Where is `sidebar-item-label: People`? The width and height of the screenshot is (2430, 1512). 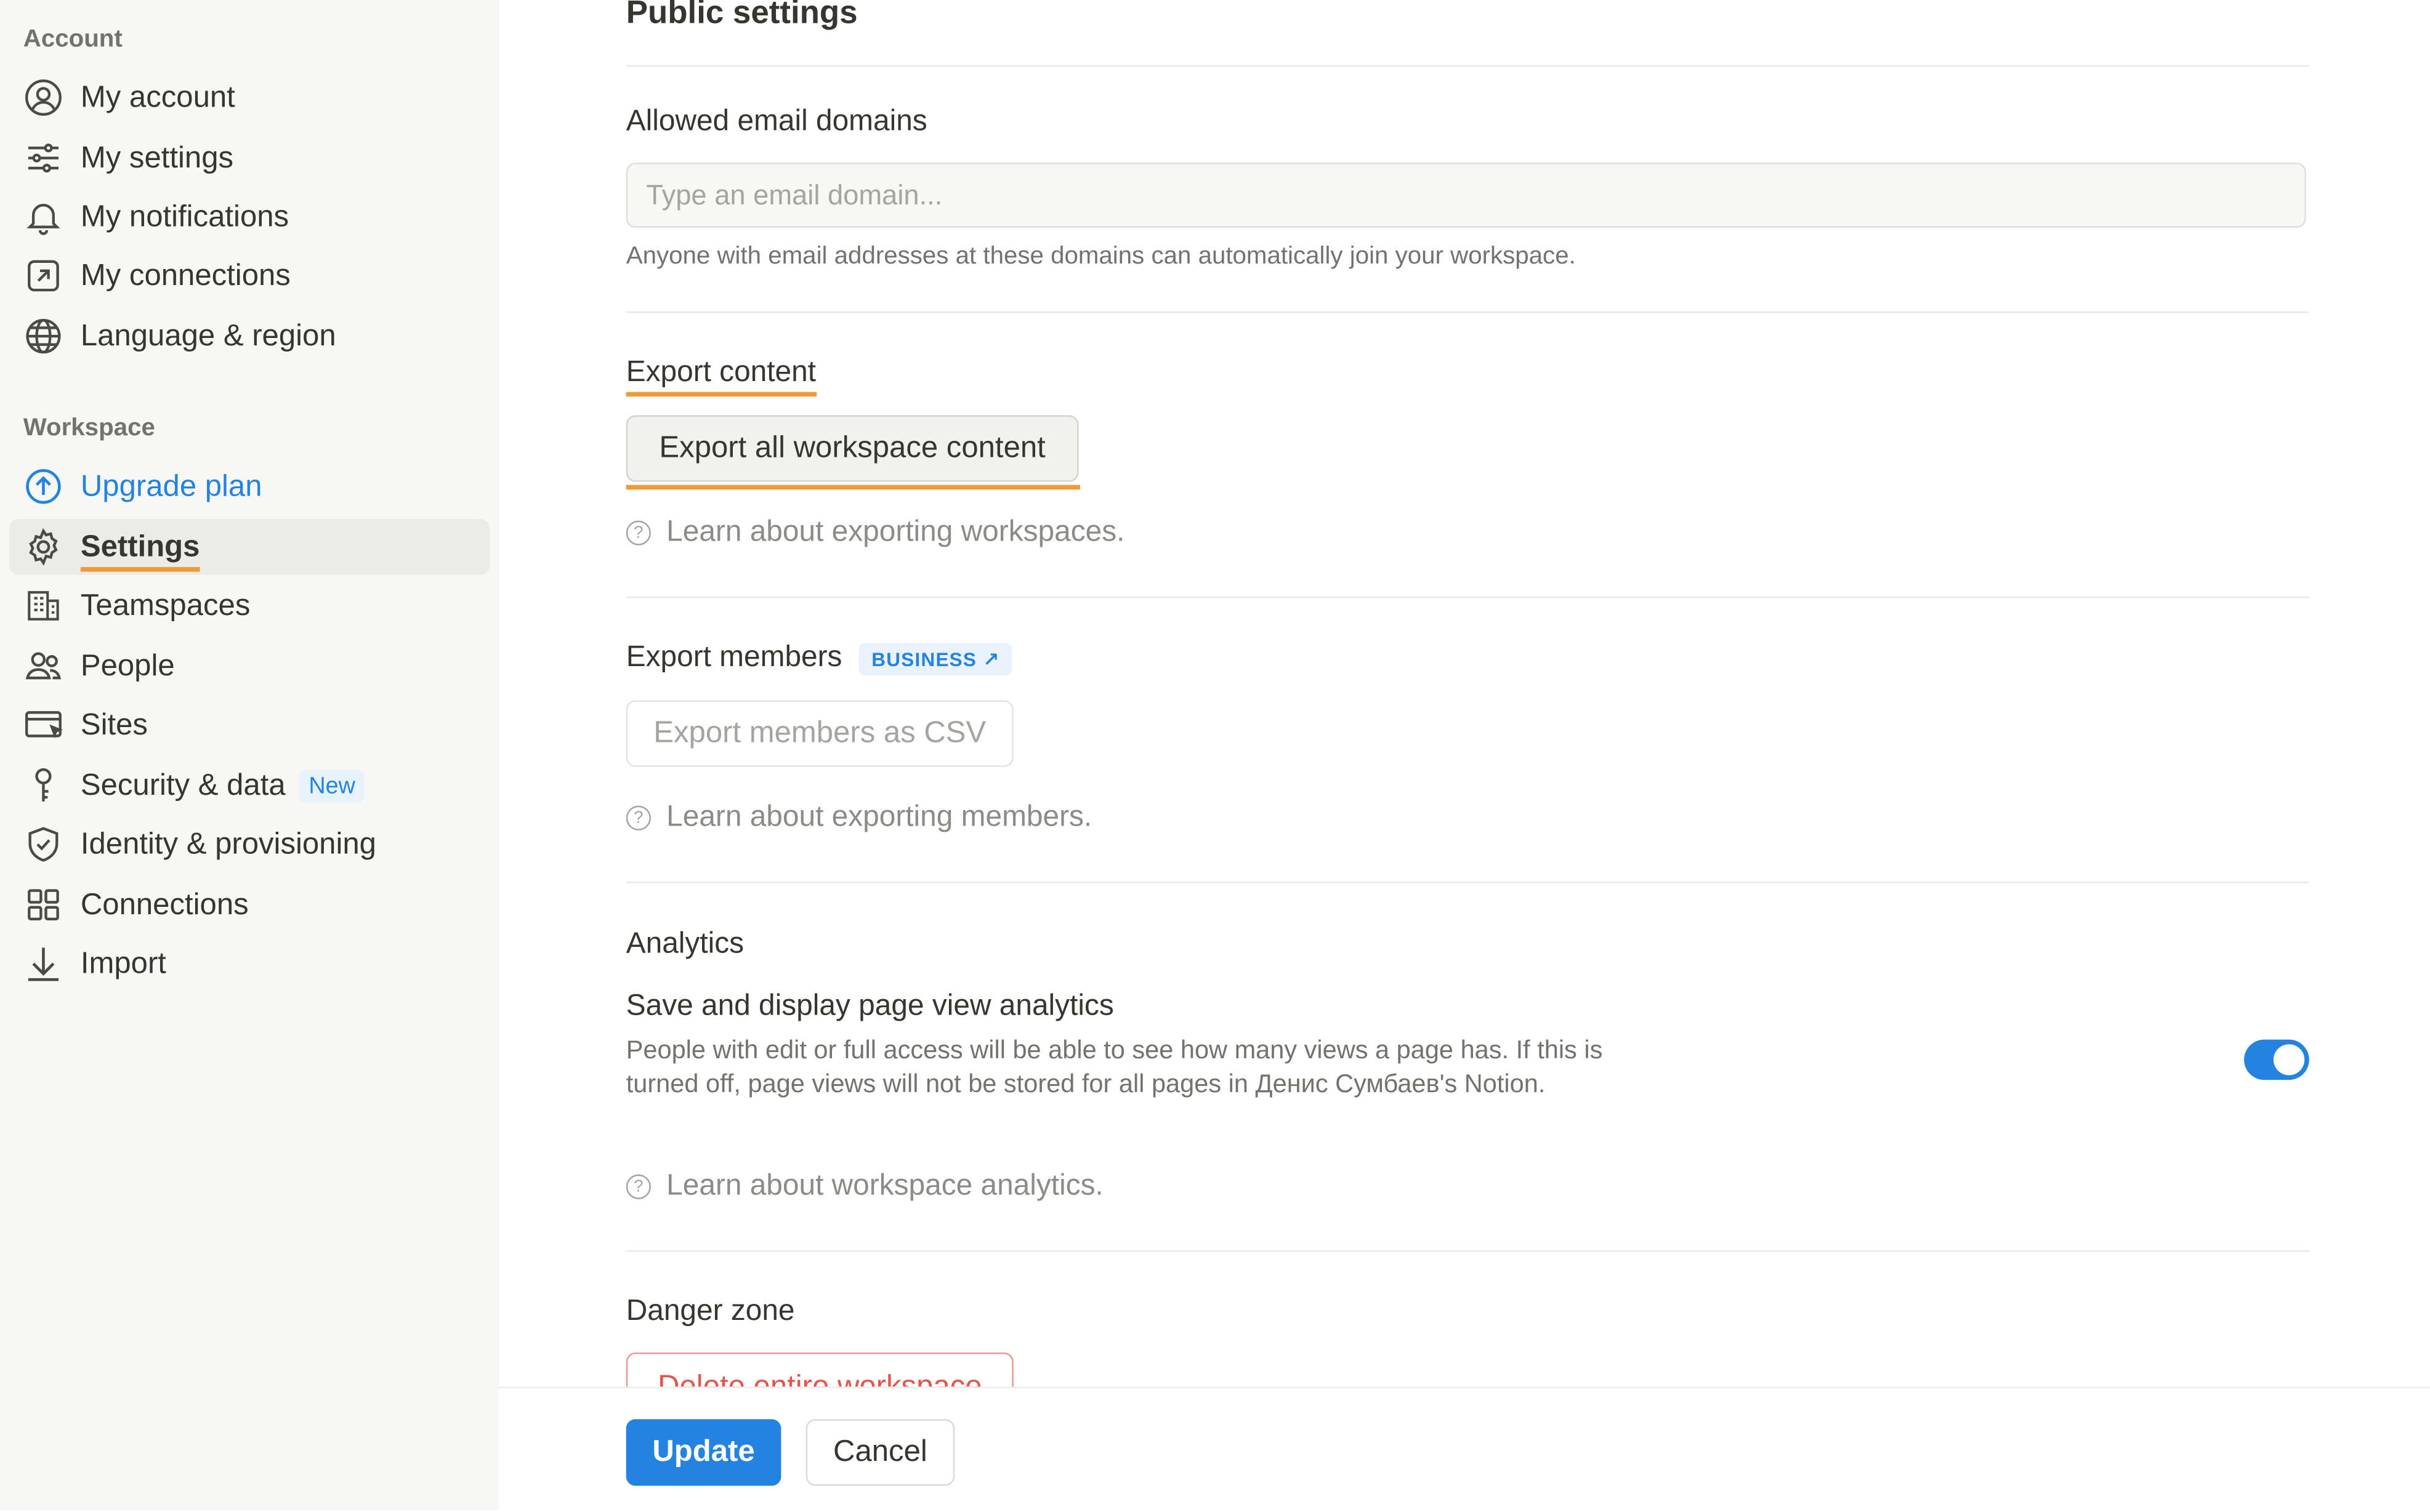 sidebar-item-label: People is located at coordinates (127, 666).